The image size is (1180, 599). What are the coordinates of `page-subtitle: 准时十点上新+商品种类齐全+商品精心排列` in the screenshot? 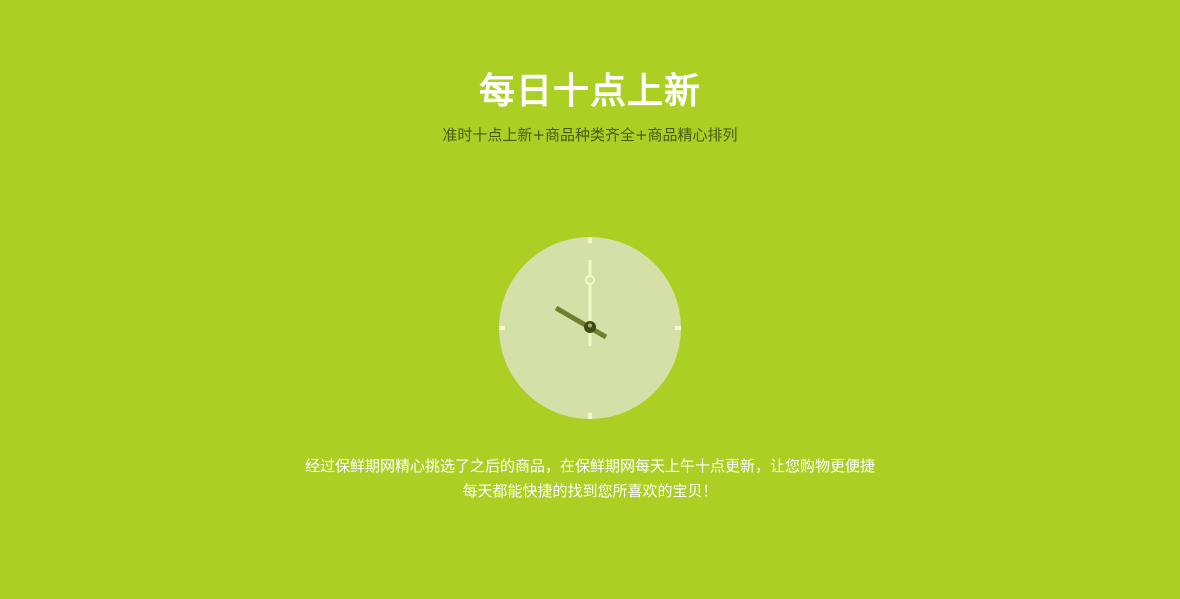 It's located at (590, 135).